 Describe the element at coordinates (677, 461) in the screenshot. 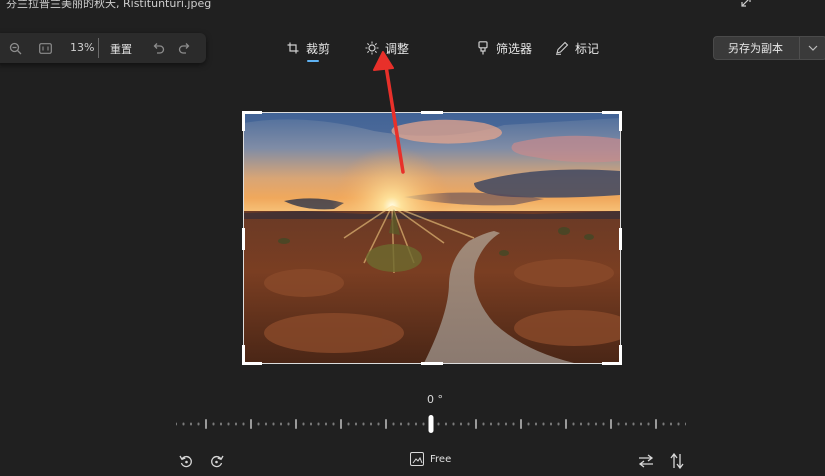

I see `flip-vertical-icon` at that location.